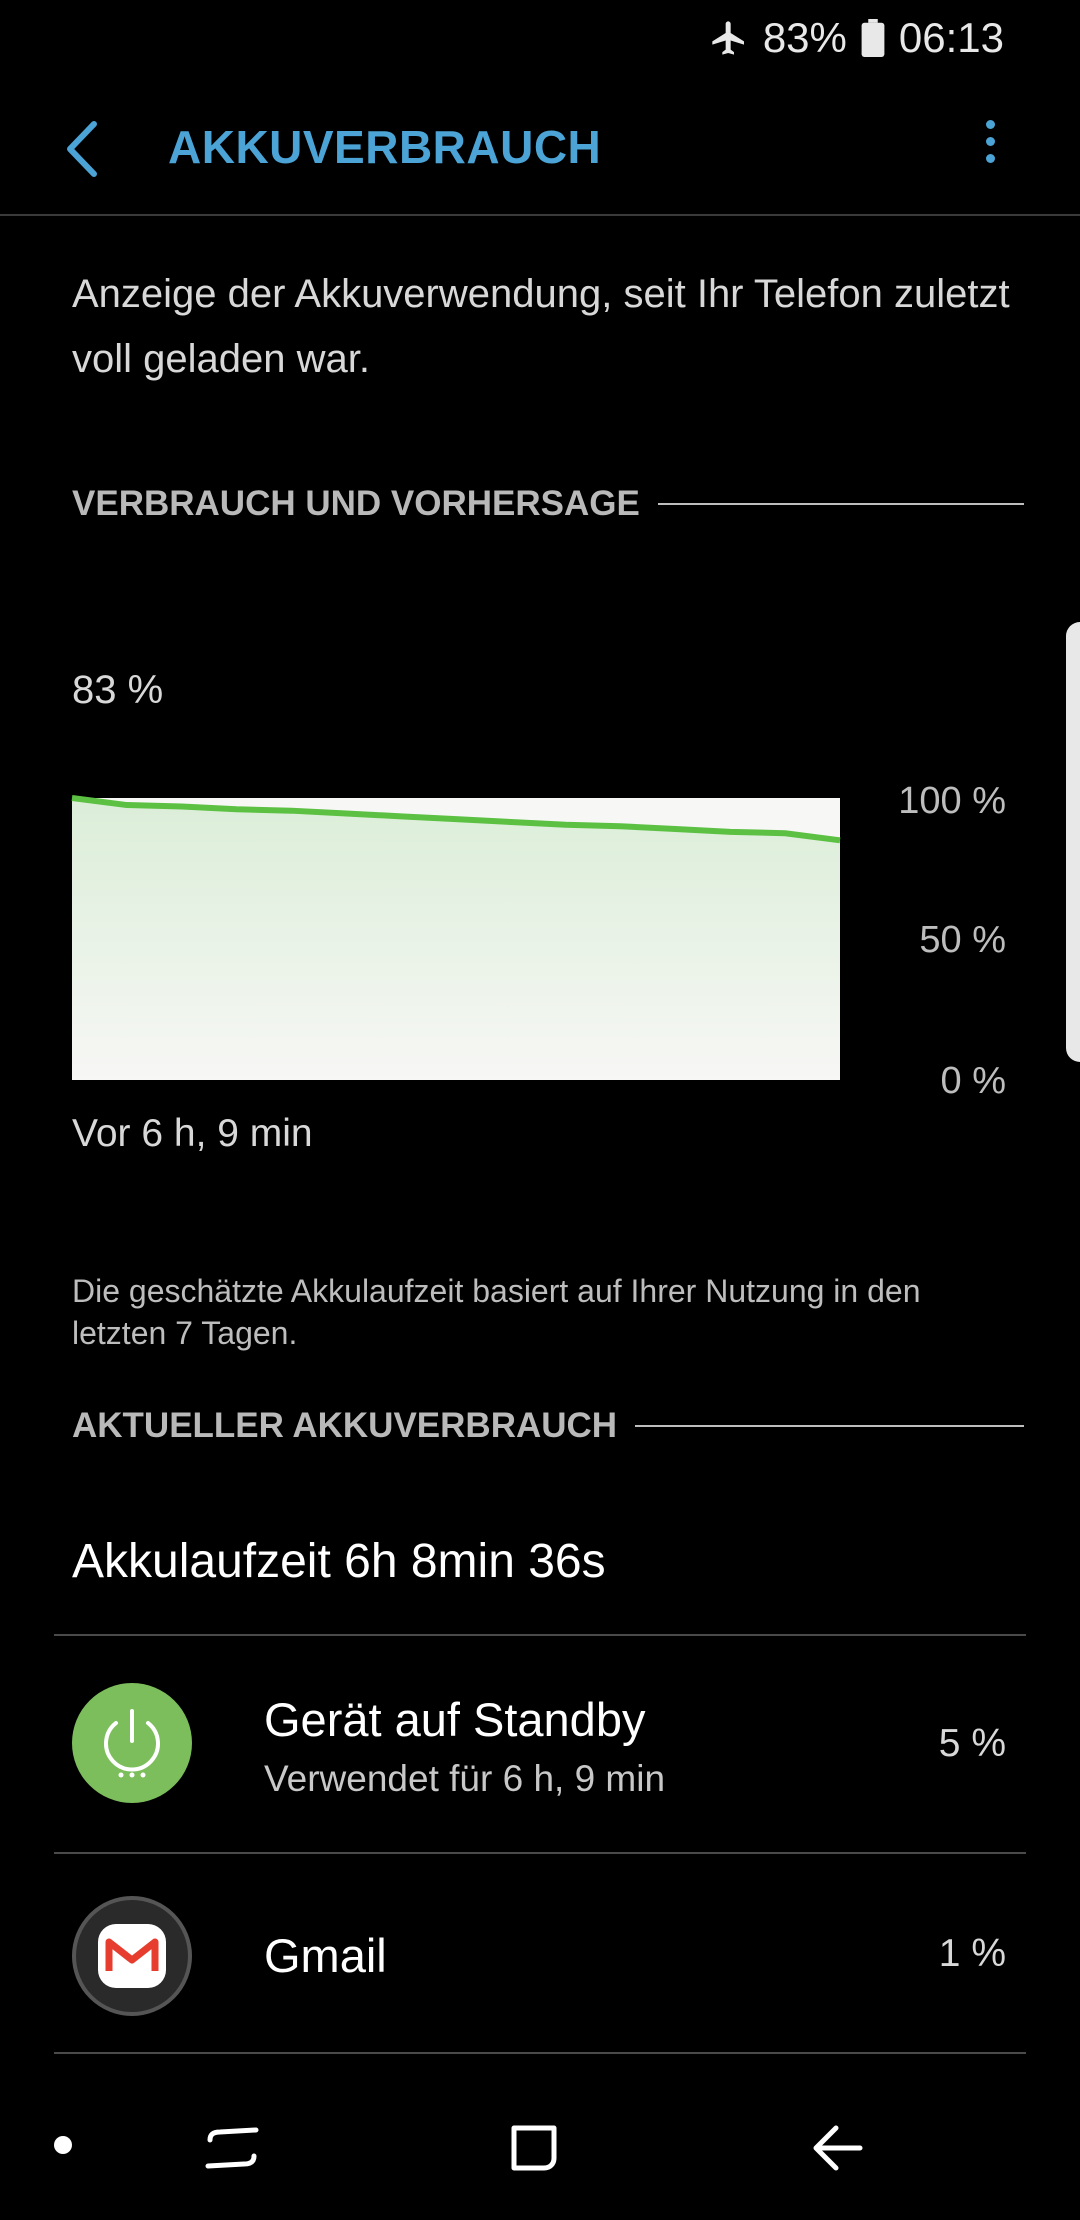  I want to click on chevron-left-icon, so click(82, 149).